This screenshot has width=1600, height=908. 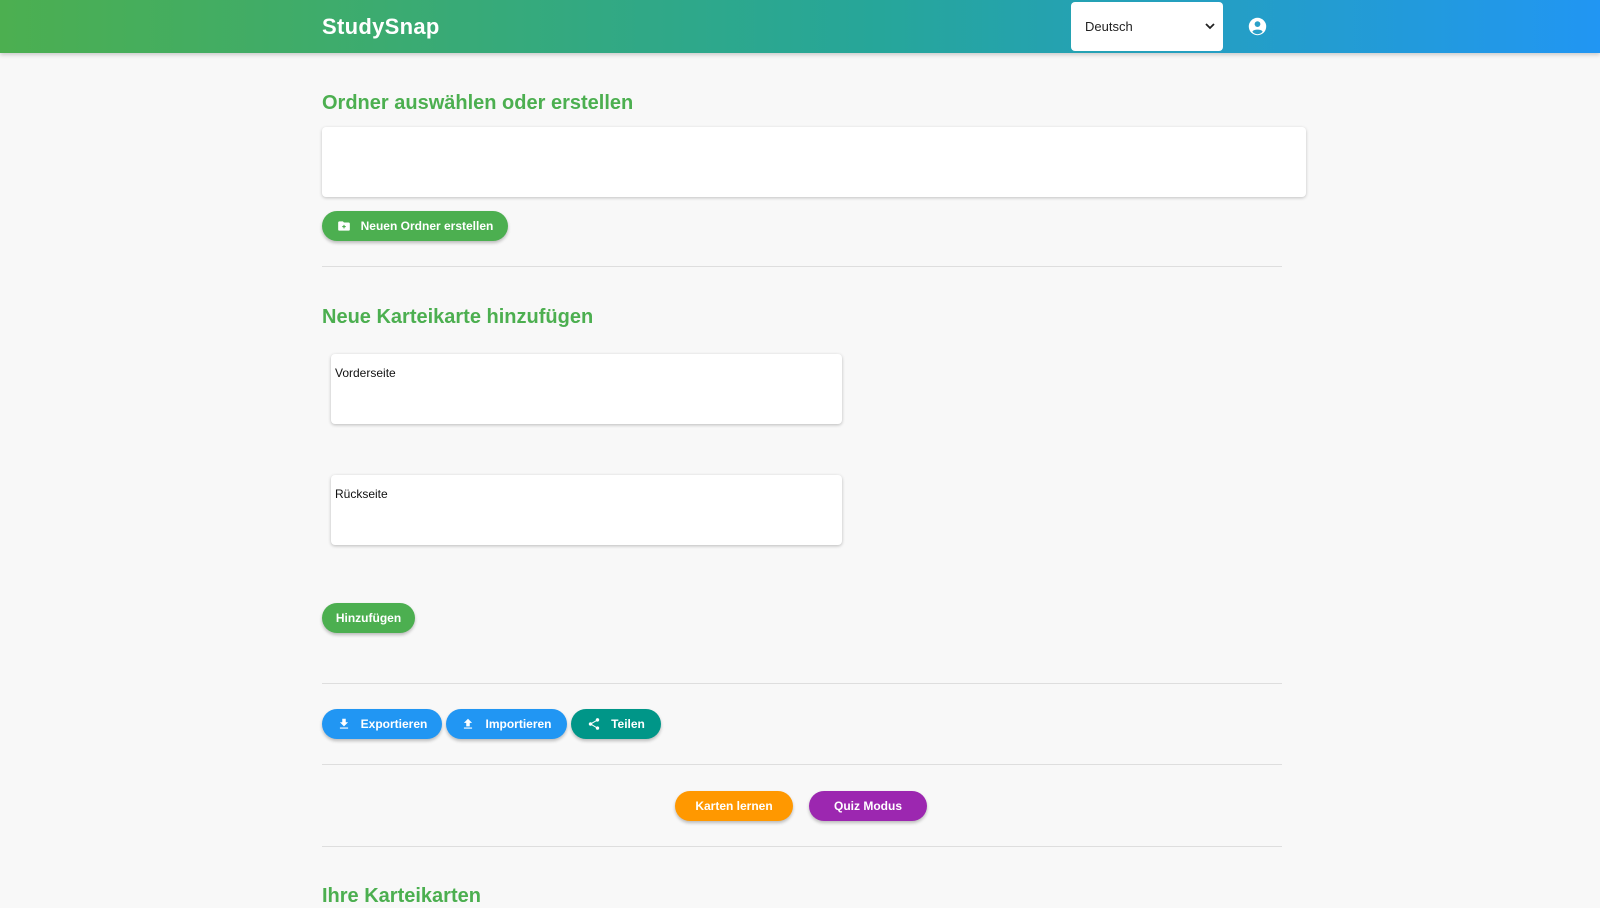 What do you see at coordinates (800, 26) in the screenshot?
I see `app-header: StudySnap Deutsch` at bounding box center [800, 26].